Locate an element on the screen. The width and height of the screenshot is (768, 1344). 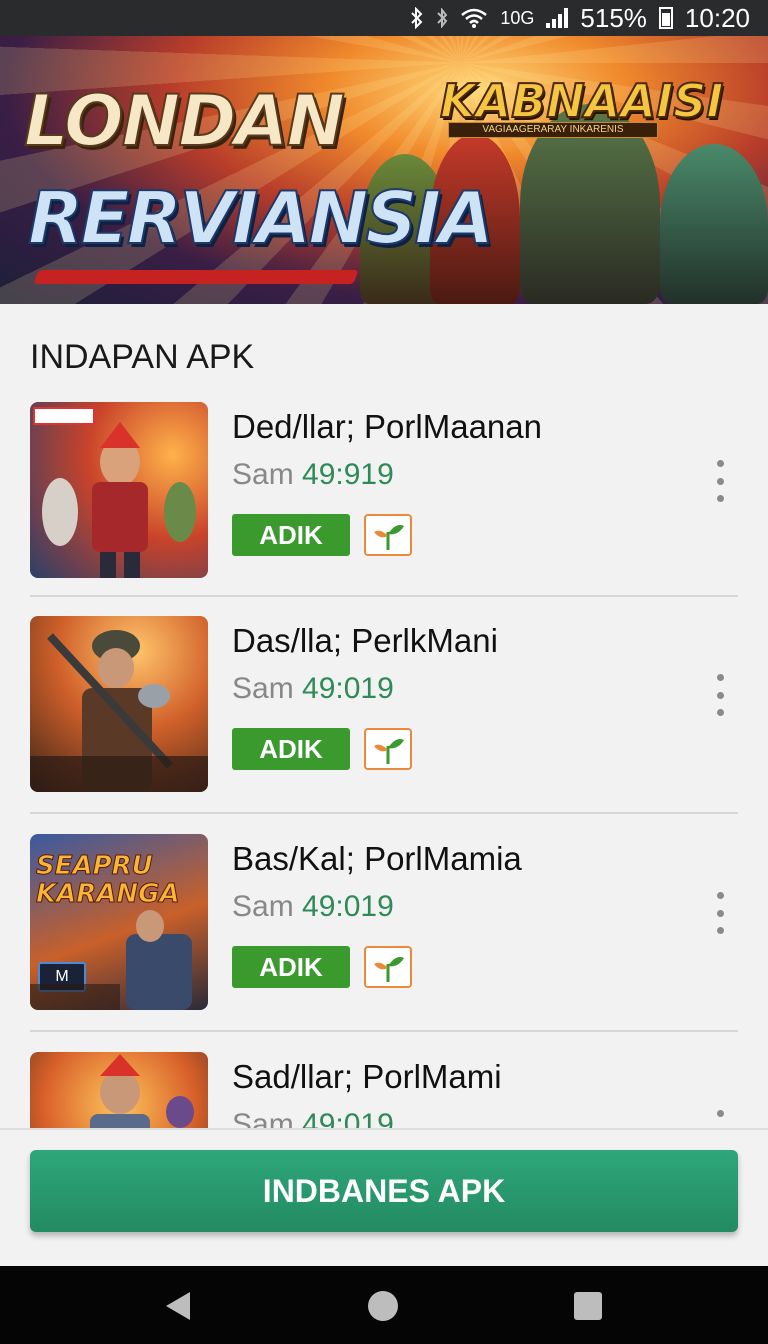
banner-swoosh is located at coordinates (196, 277).